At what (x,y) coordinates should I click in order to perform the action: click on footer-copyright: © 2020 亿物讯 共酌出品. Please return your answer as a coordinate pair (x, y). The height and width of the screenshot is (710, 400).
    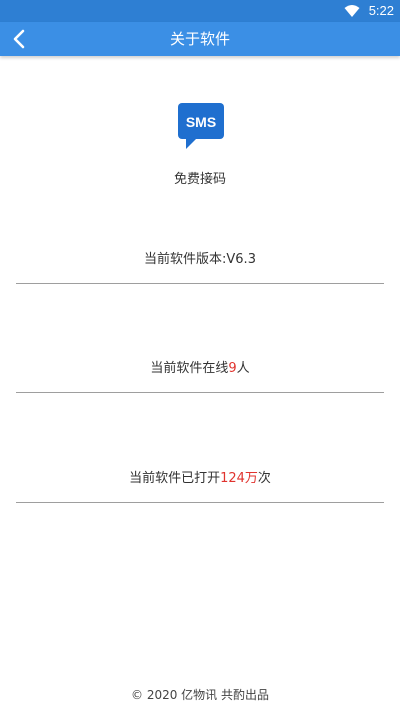
    Looking at the image, I should click on (200, 695).